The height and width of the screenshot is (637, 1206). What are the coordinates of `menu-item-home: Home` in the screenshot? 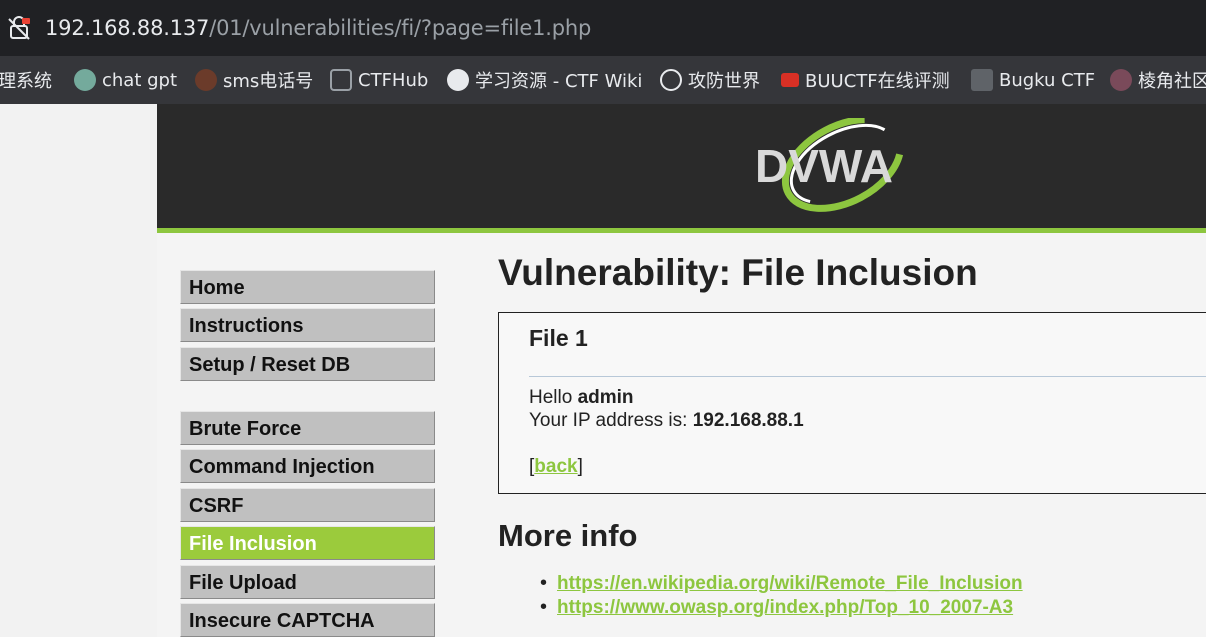 It's located at (307, 287).